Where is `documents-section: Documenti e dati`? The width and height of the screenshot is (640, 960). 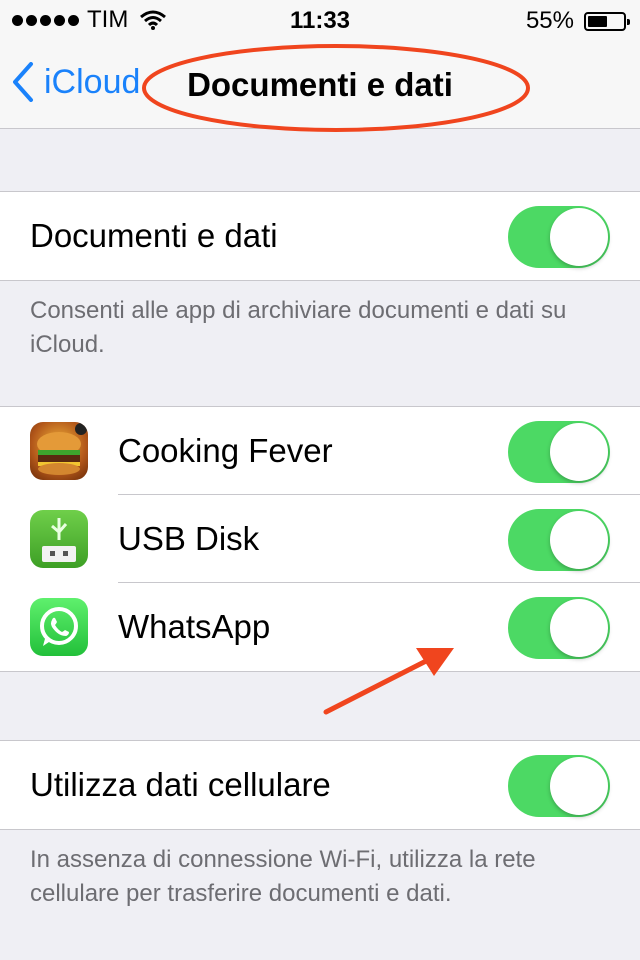 documents-section: Documenti e dati is located at coordinates (320, 236).